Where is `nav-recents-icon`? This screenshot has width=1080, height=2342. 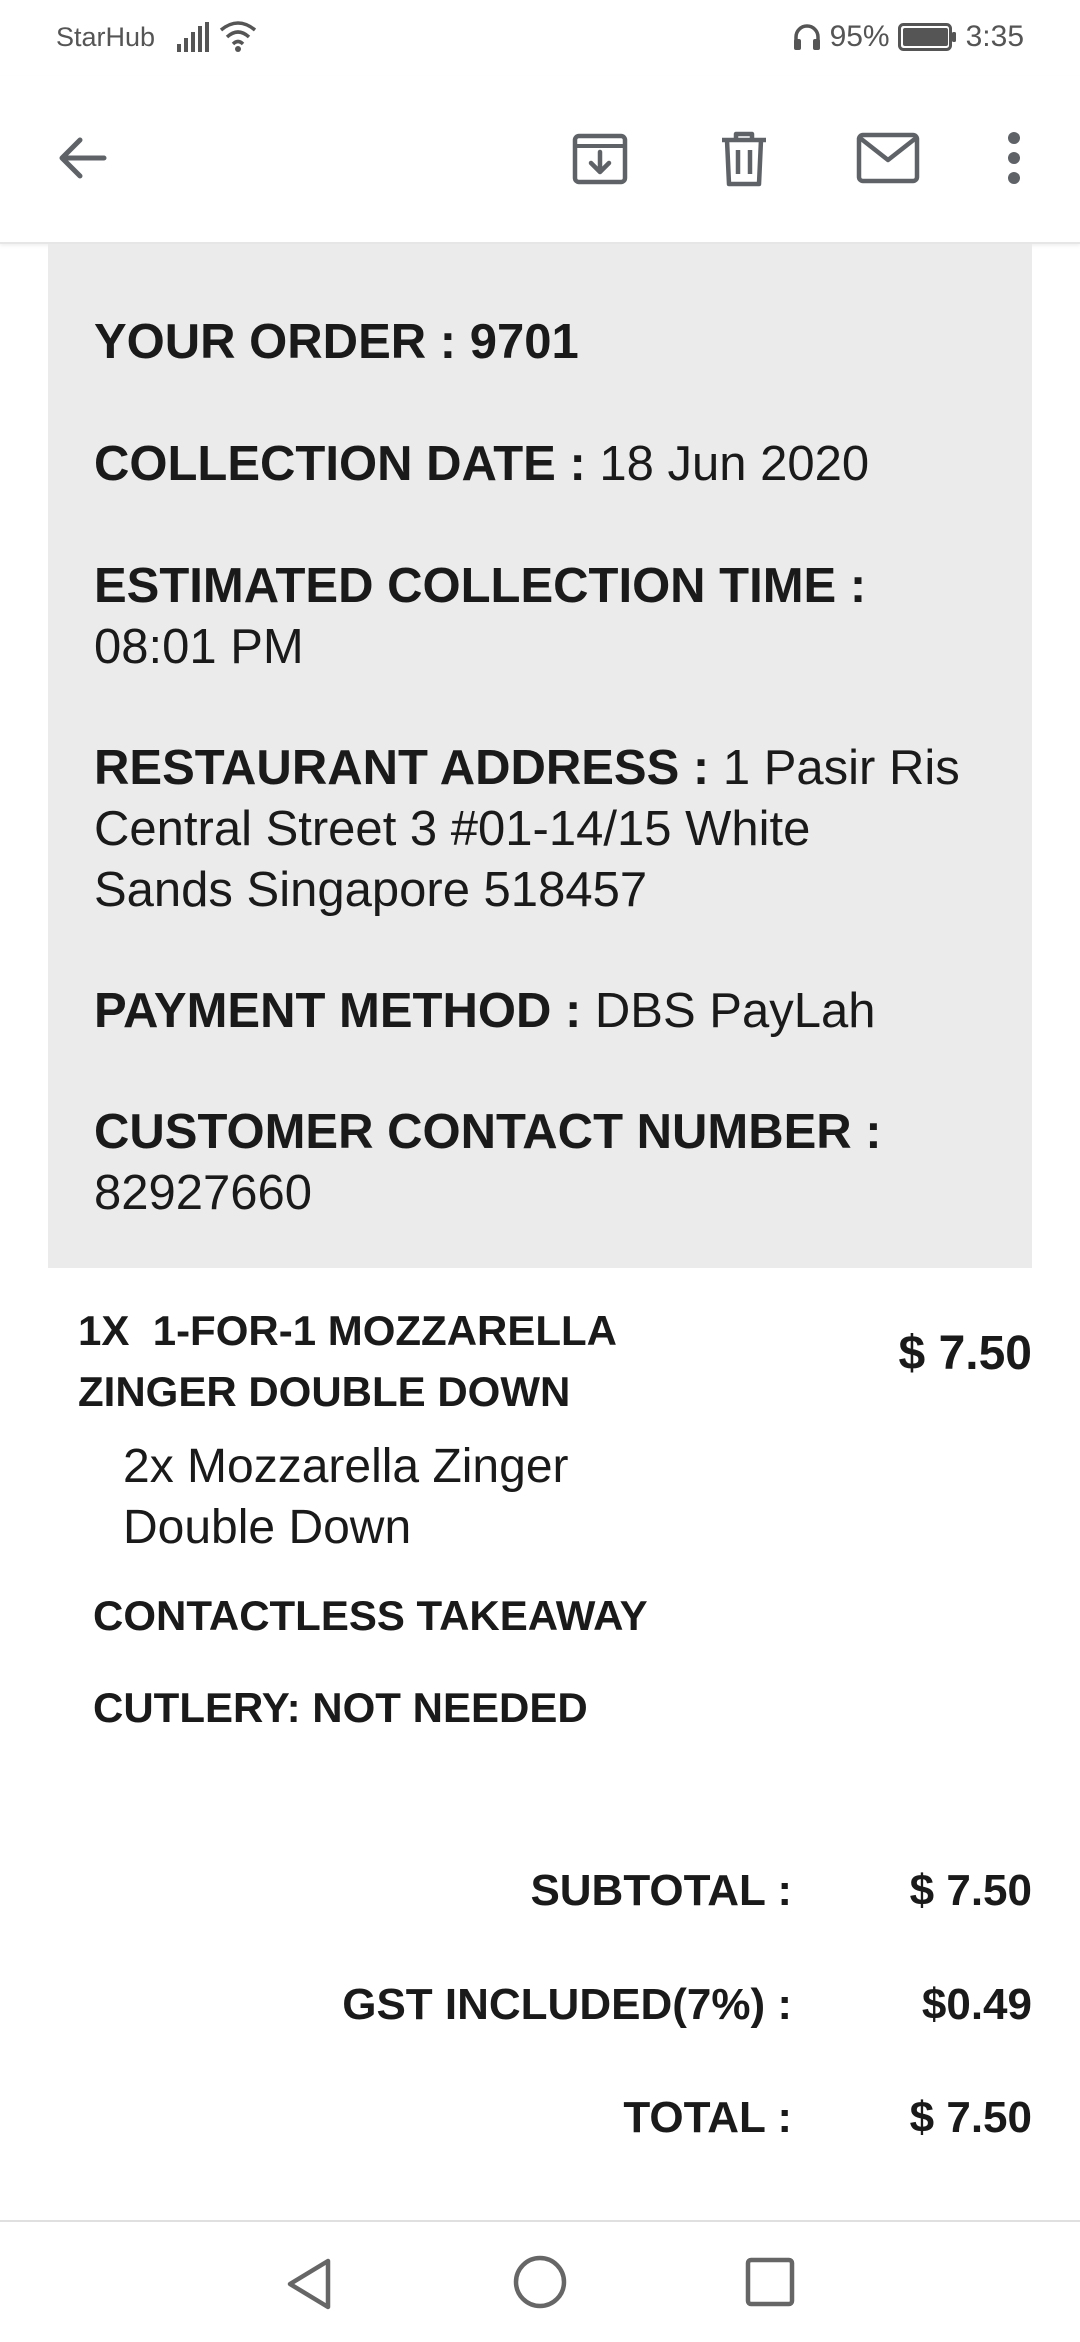
nav-recents-icon is located at coordinates (770, 2282).